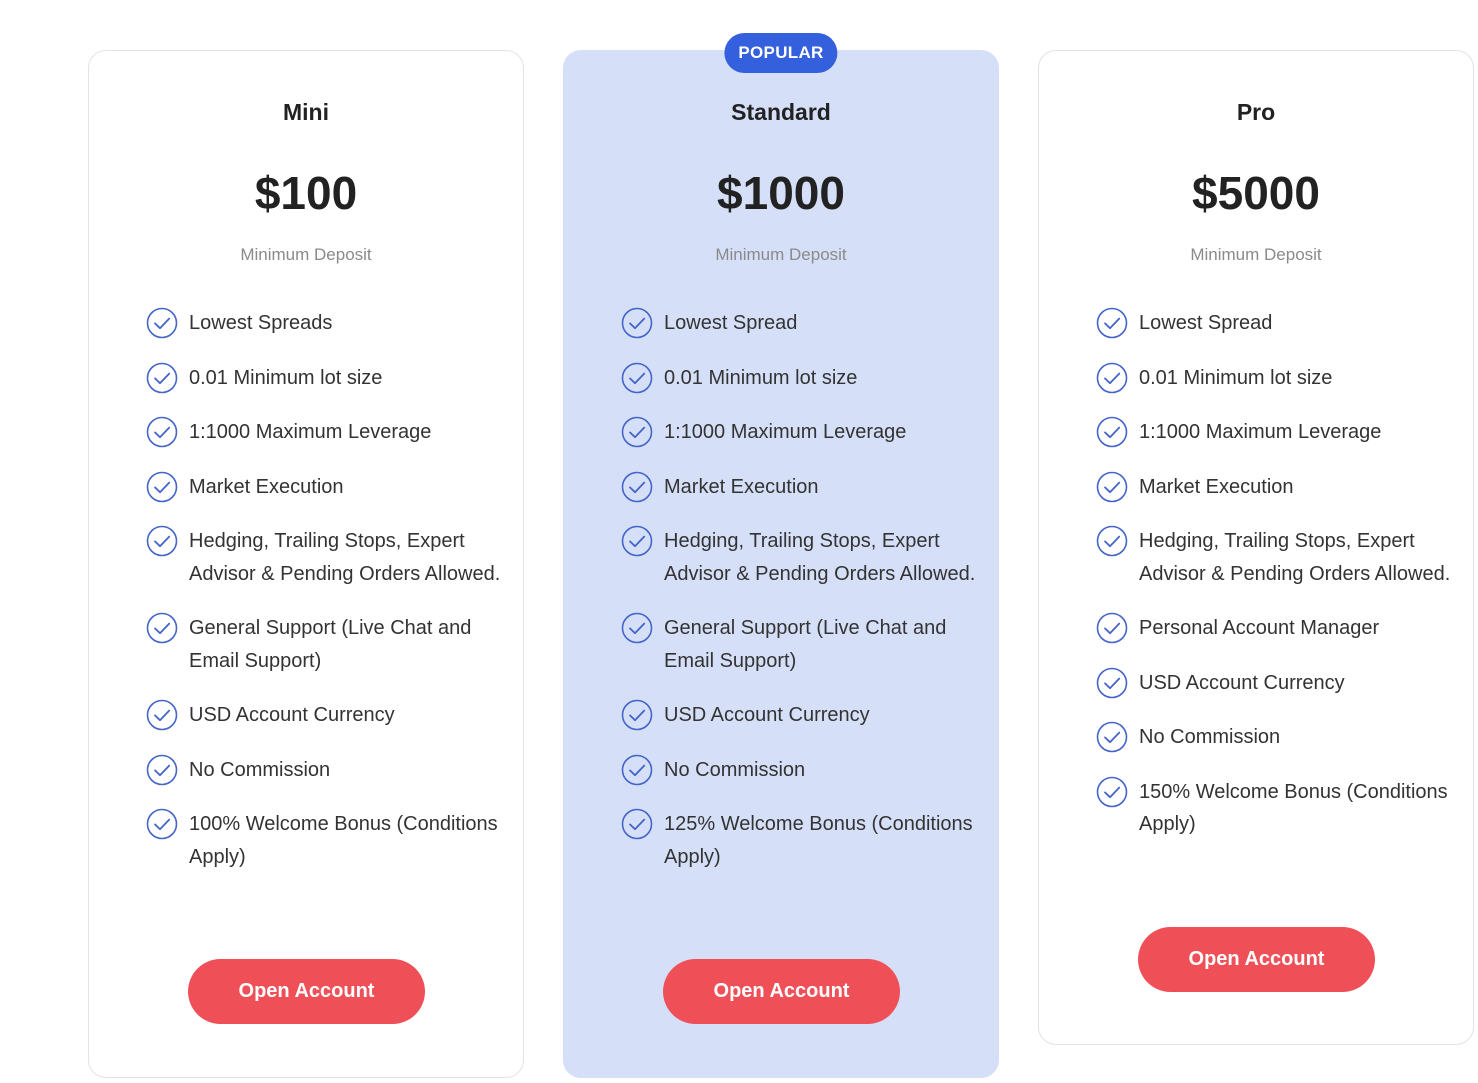  Describe the element at coordinates (1259, 628) in the screenshot. I see `feature-text: Personal Account Manager` at that location.